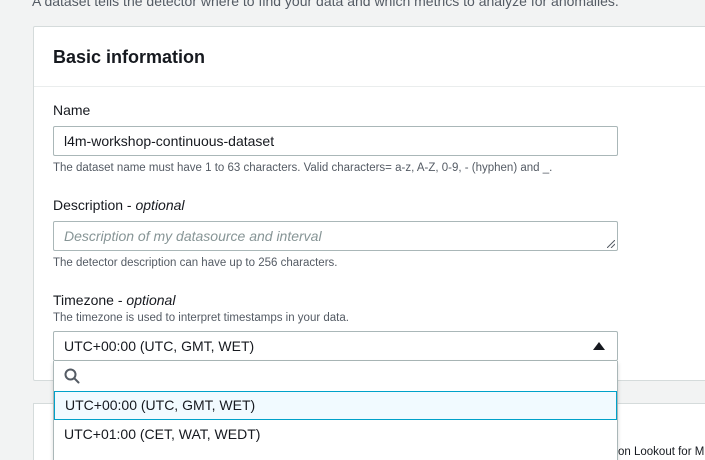 The image size is (705, 460). I want to click on search-icon, so click(72, 376).